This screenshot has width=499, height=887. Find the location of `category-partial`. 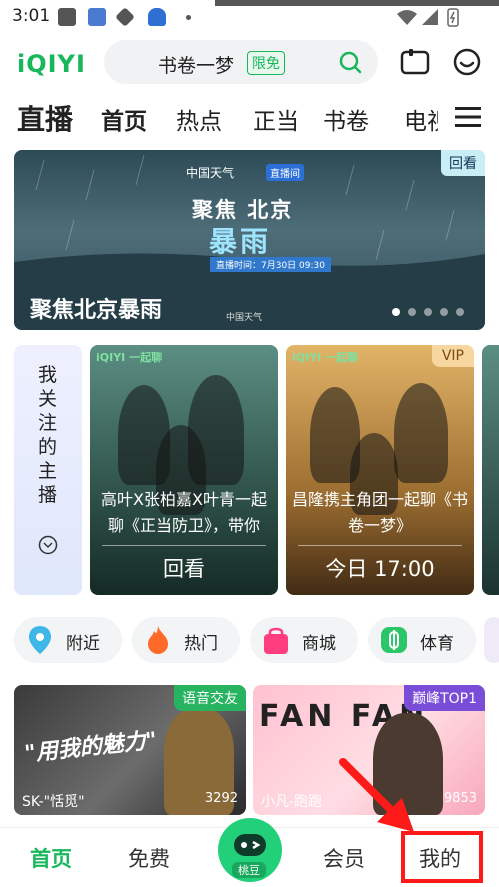

category-partial is located at coordinates (491, 640).